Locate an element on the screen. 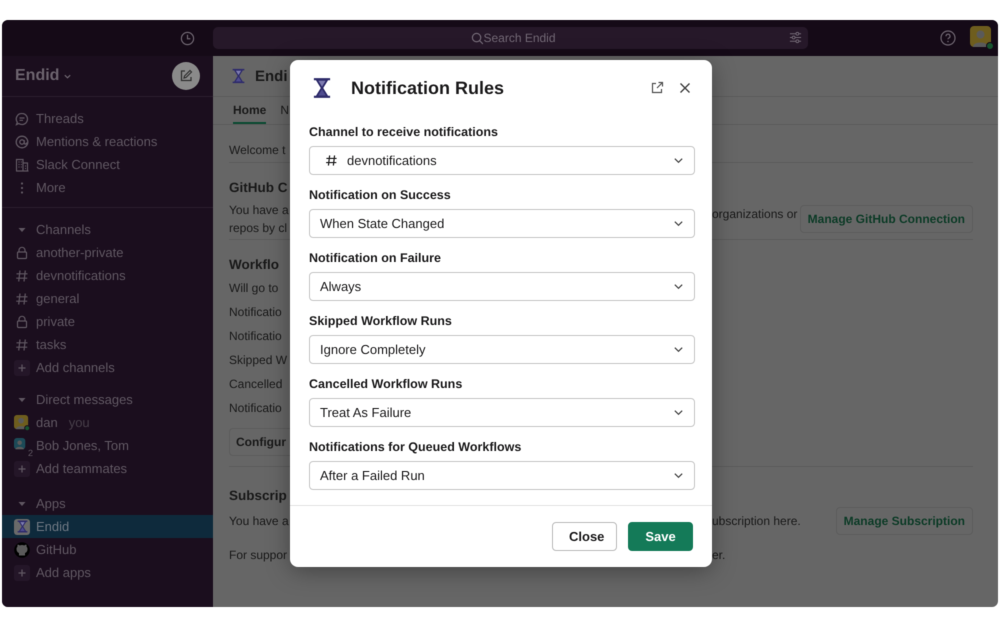 The height and width of the screenshot is (625, 1000). compose-icon is located at coordinates (186, 76).